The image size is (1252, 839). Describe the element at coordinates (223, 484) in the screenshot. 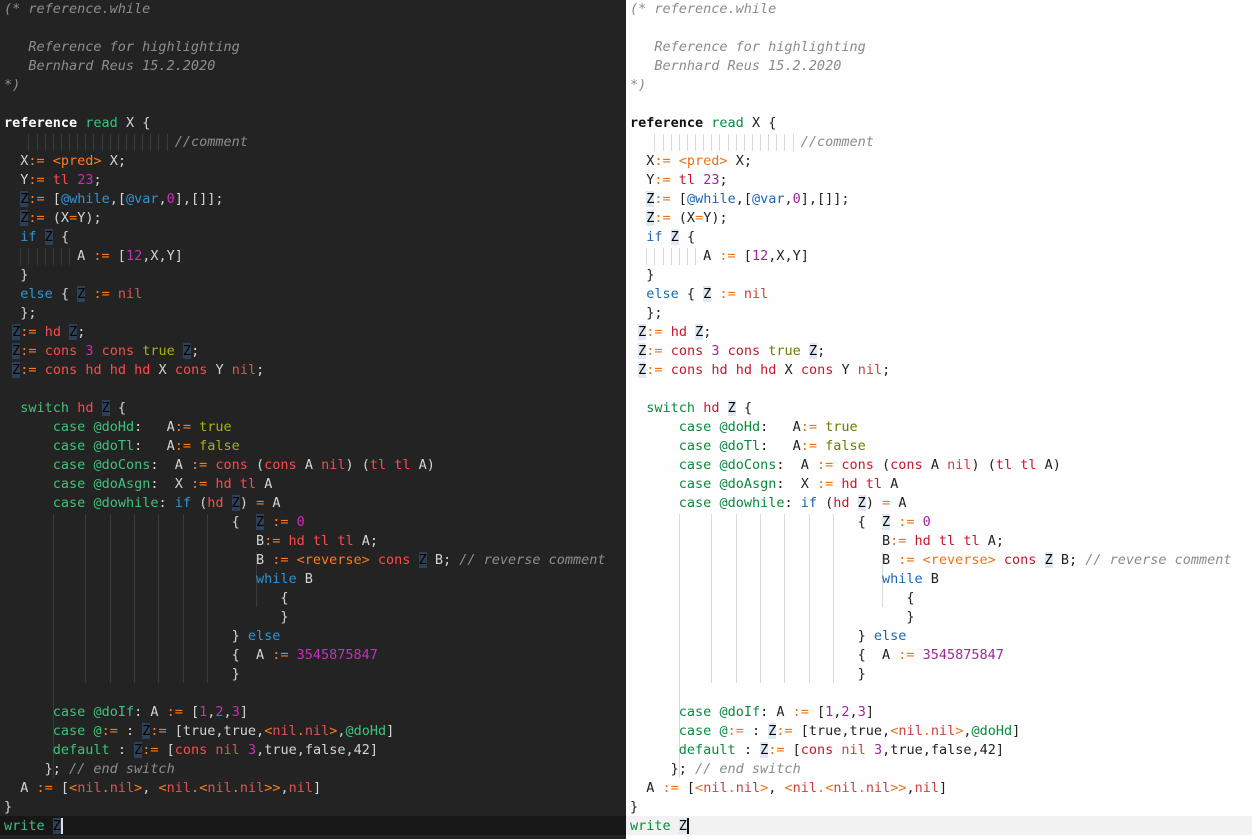

I see `builtin-token: hd` at that location.